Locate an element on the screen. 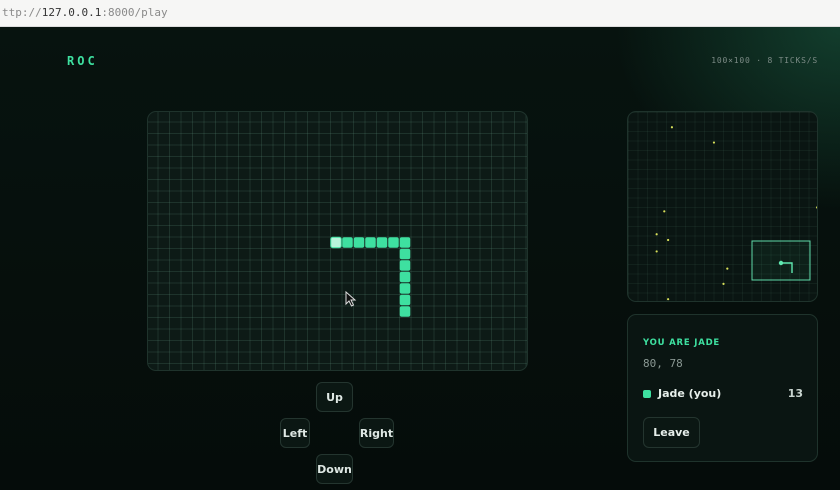  player-name: Jade (you) is located at coordinates (690, 393).